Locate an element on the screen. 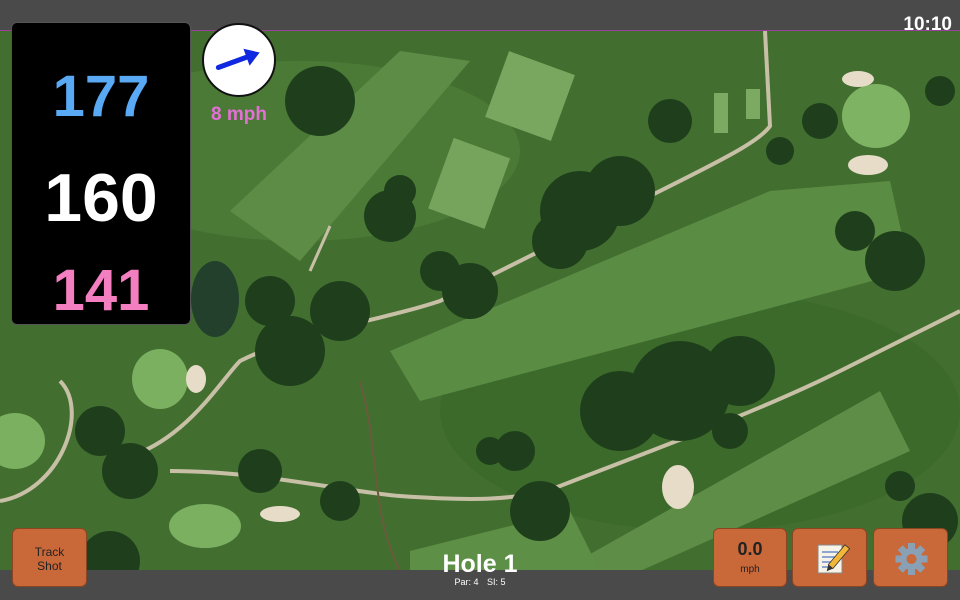  gear-icon is located at coordinates (911, 559).